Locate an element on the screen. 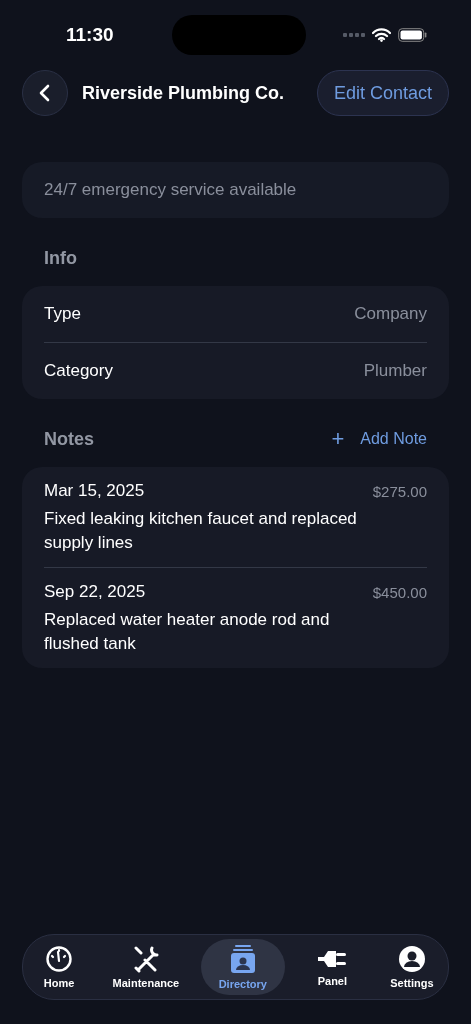 The height and width of the screenshot is (1024, 471). back-button is located at coordinates (45, 93).